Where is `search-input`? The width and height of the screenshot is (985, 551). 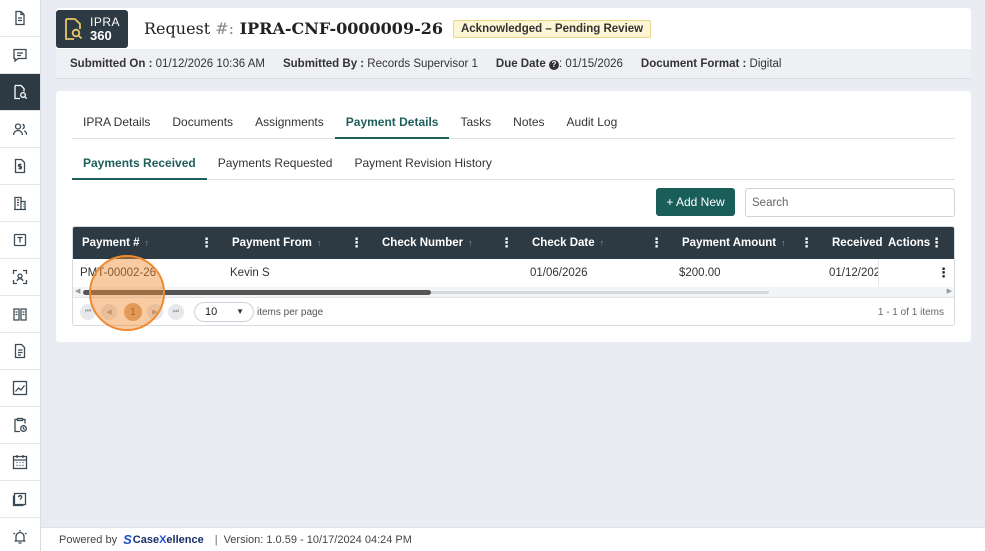
search-input is located at coordinates (850, 202).